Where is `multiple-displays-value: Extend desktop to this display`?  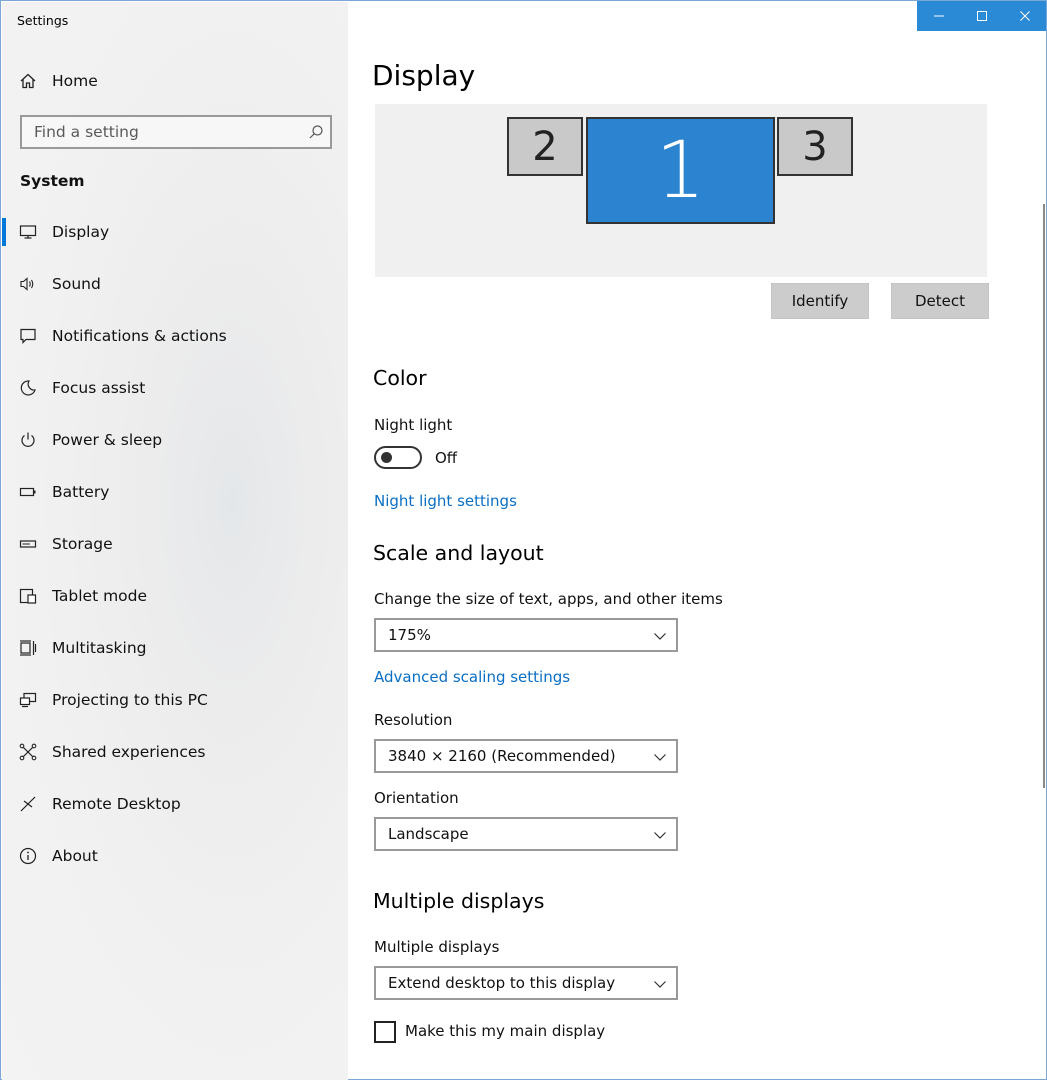
multiple-displays-value: Extend desktop to this display is located at coordinates (502, 983).